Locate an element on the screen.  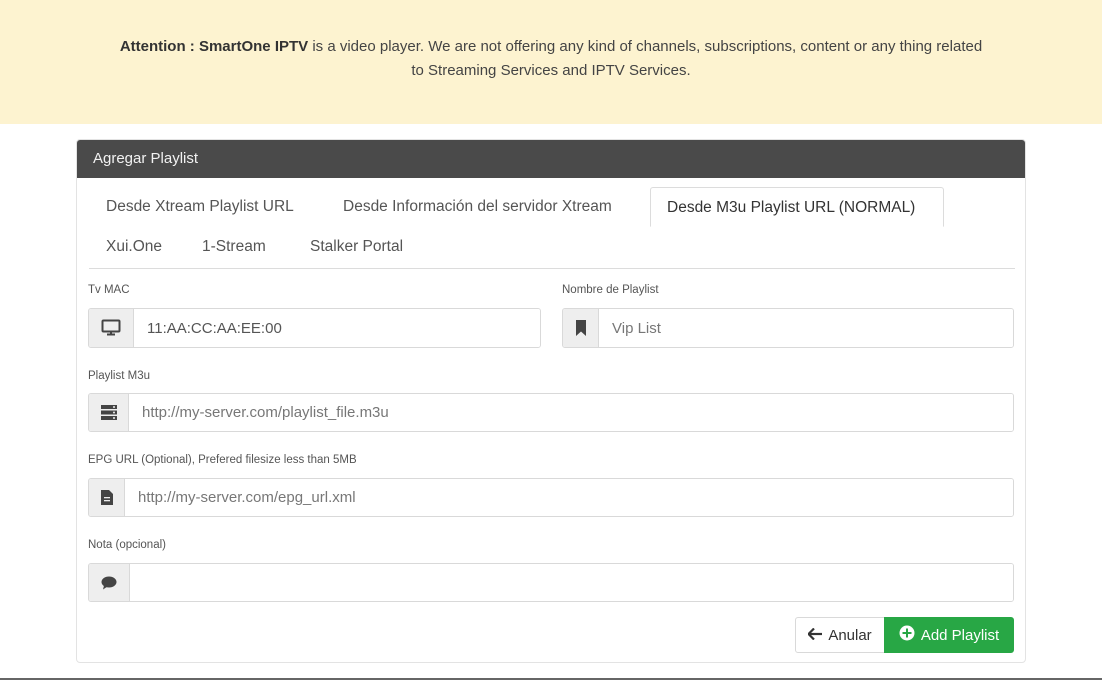
bookmark-icon is located at coordinates (581, 328).